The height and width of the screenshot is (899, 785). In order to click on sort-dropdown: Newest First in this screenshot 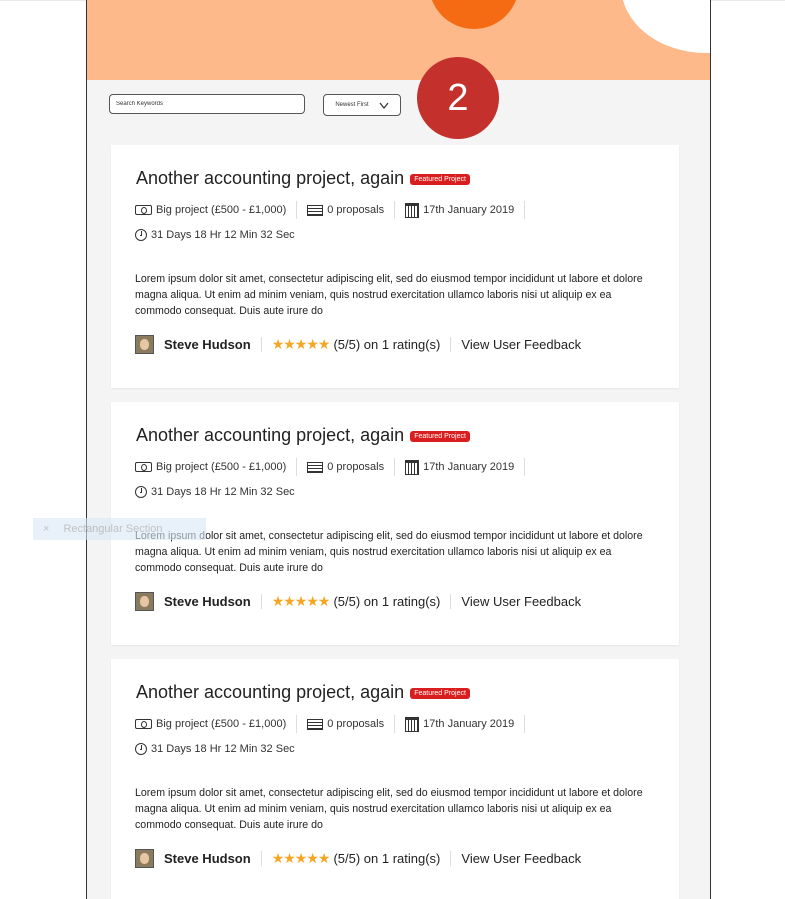, I will do `click(362, 105)`.